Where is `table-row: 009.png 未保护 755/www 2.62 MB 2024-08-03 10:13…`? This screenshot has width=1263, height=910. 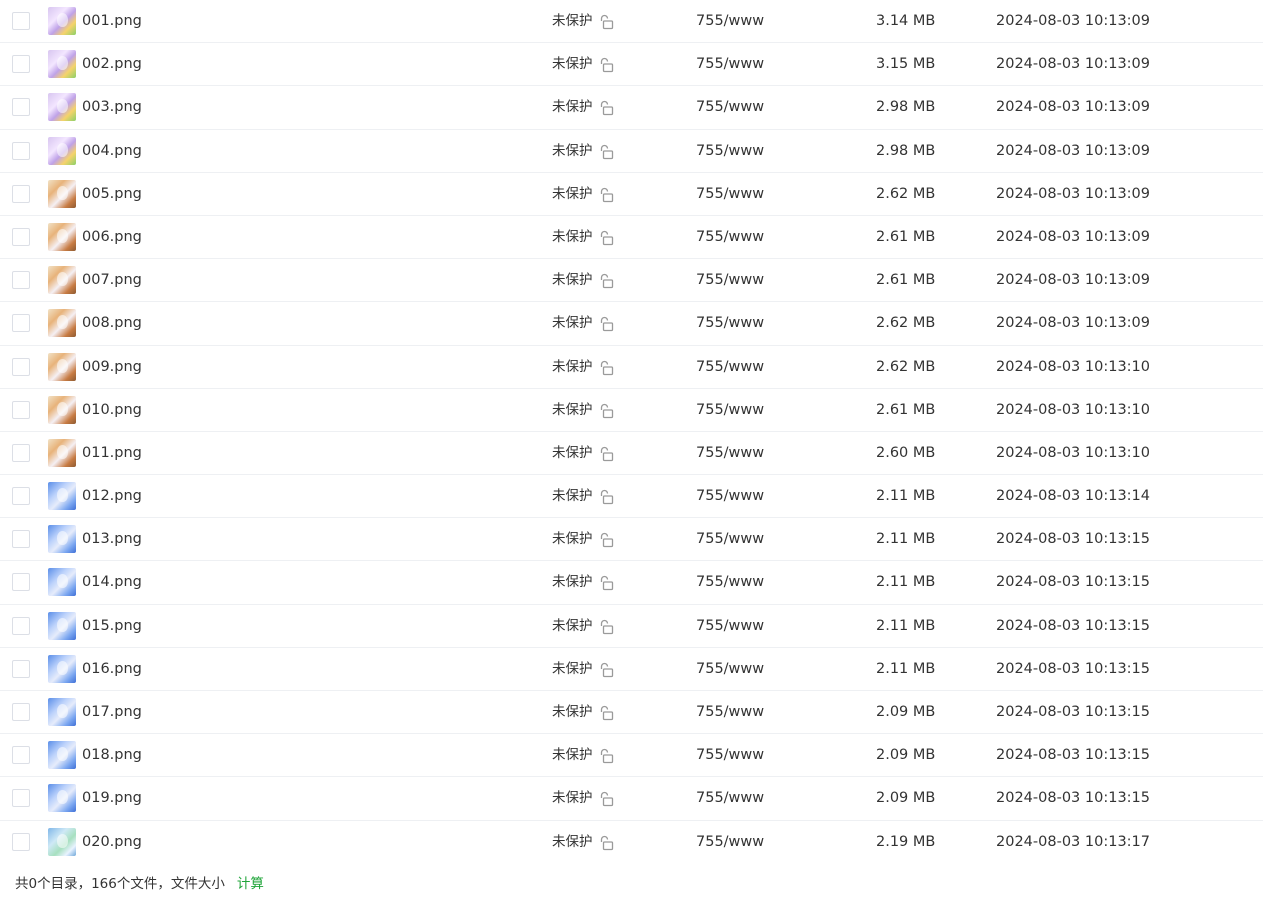 table-row: 009.png 未保护 755/www 2.62 MB 2024-08-03 10:13… is located at coordinates (631, 367).